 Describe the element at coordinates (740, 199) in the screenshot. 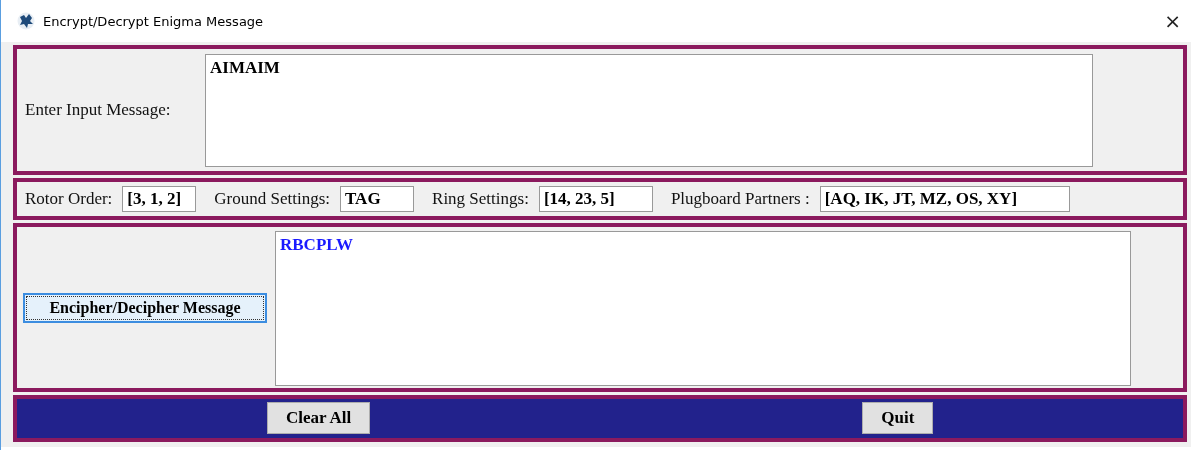

I see `setting-label: Plugboard Partners :` at that location.